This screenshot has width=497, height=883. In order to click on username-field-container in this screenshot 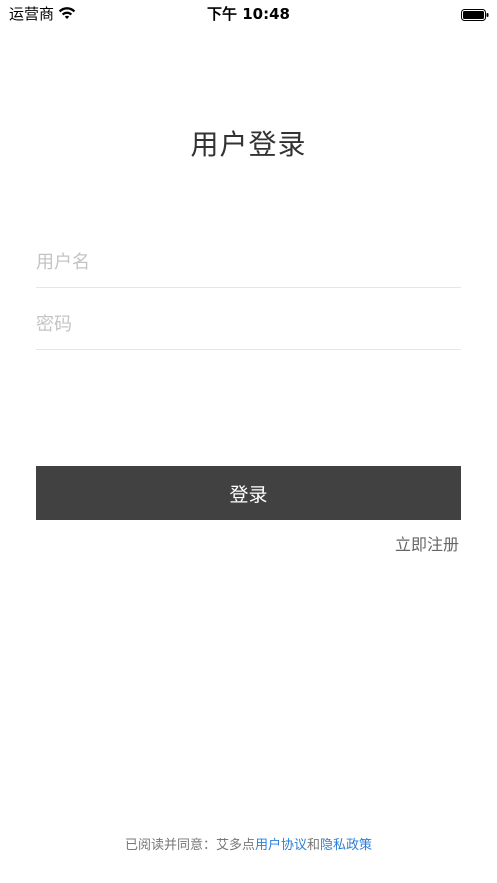, I will do `click(248, 262)`.